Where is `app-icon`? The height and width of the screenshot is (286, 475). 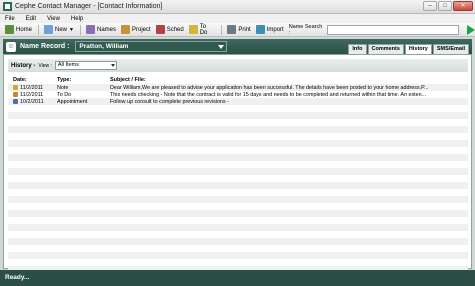
app-icon is located at coordinates (7, 6).